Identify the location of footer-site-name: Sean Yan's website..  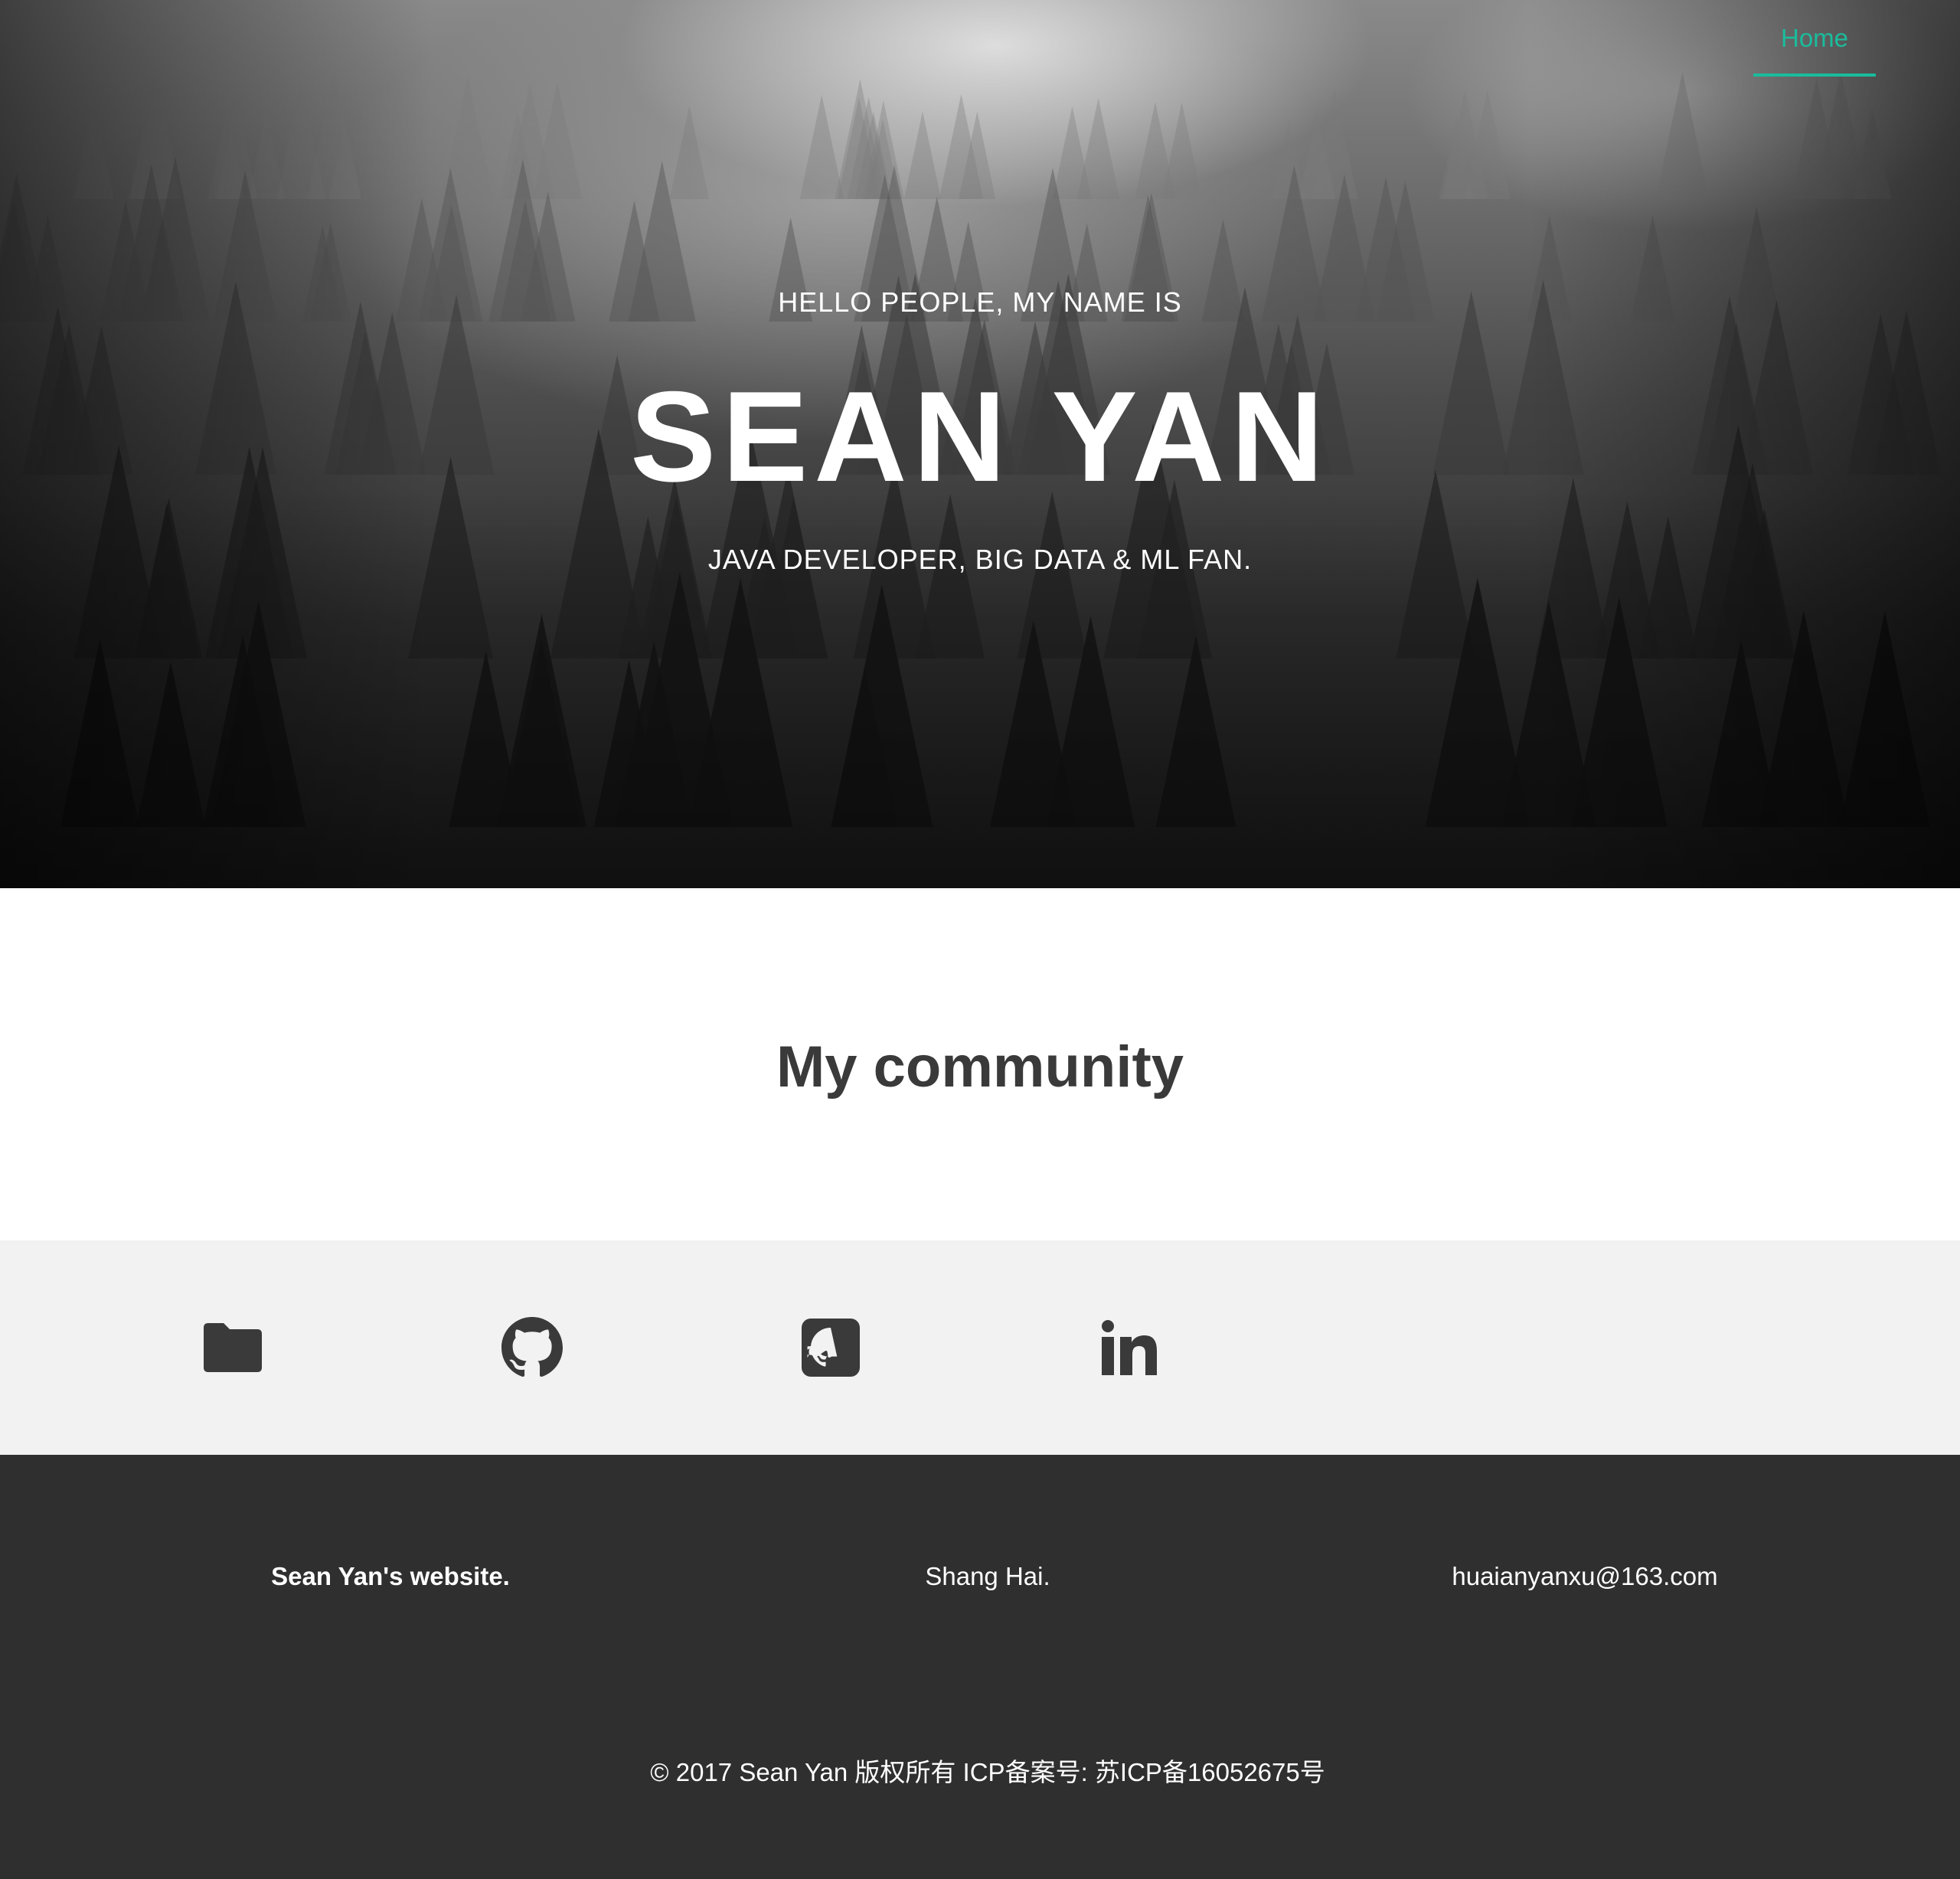
(390, 1576).